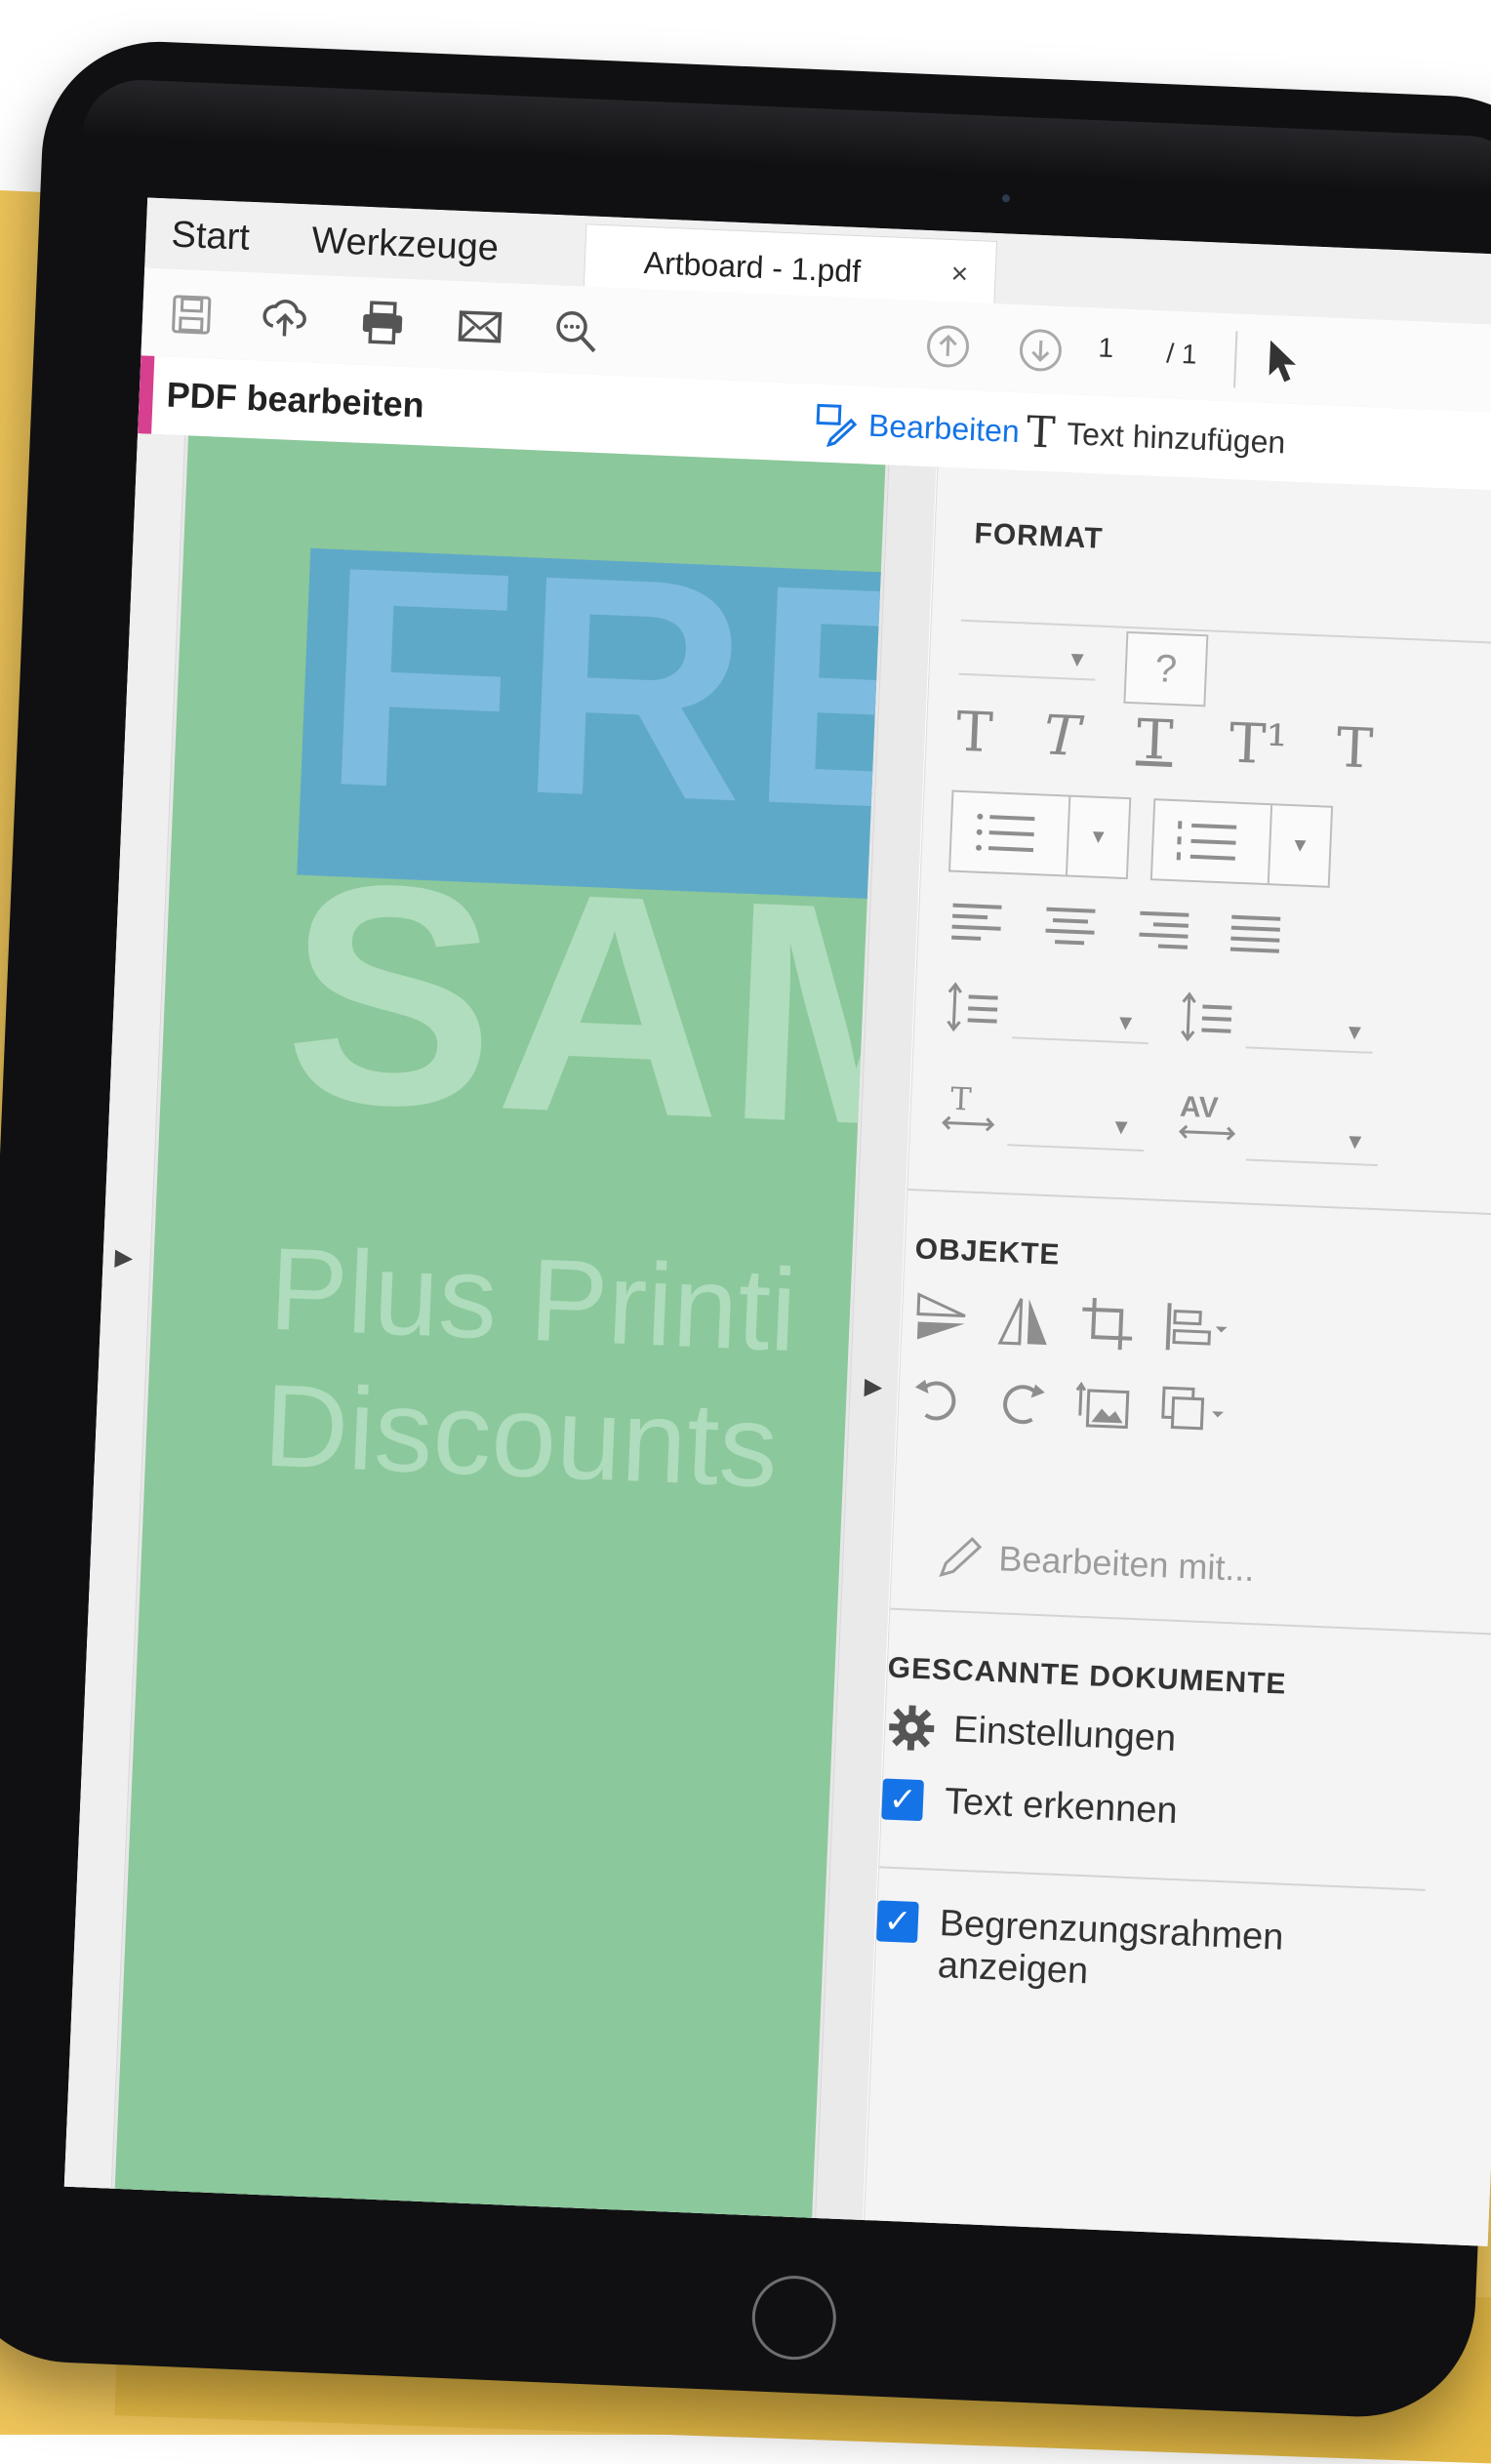 This screenshot has width=1491, height=2464. What do you see at coordinates (1206, 841) in the screenshot?
I see `numbered-list-icon` at bounding box center [1206, 841].